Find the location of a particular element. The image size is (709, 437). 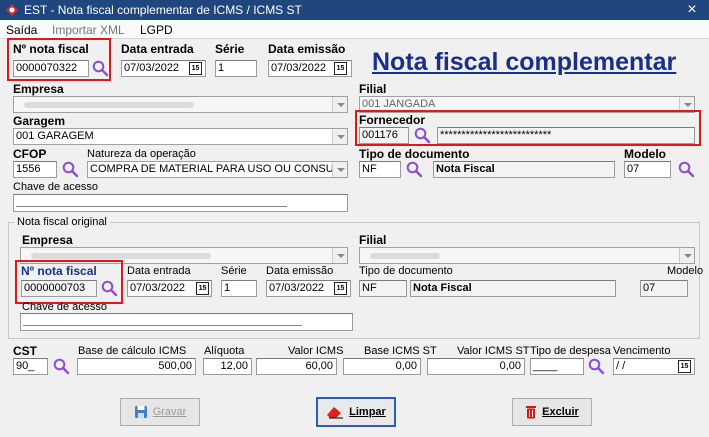

filial-label: Filial is located at coordinates (373, 89).